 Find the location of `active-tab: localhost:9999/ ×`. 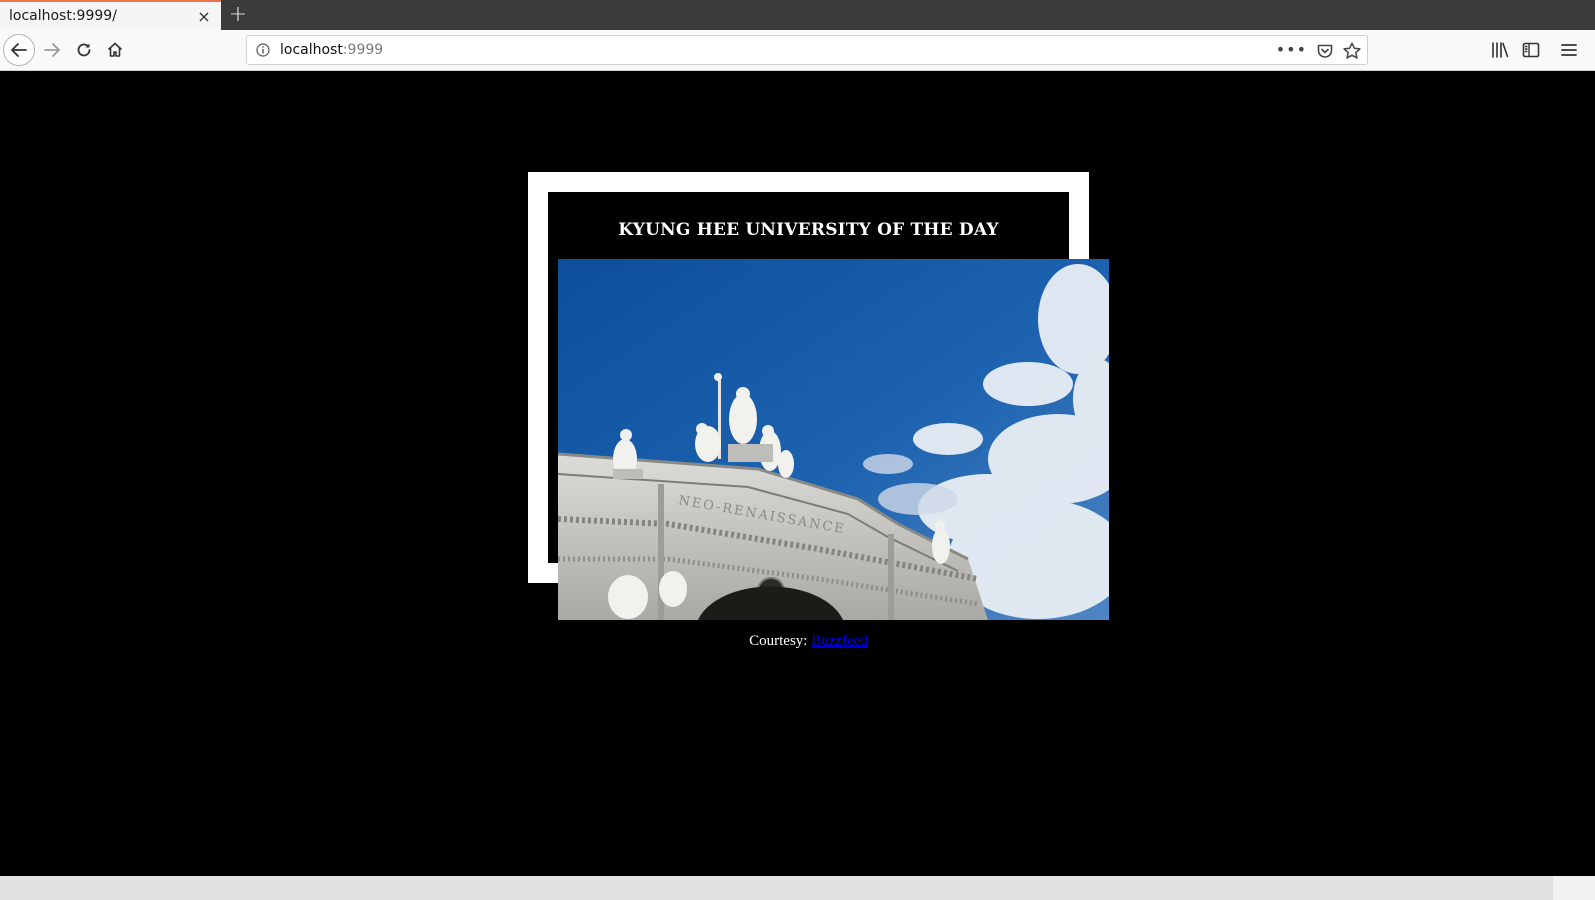

active-tab: localhost:9999/ × is located at coordinates (110, 15).